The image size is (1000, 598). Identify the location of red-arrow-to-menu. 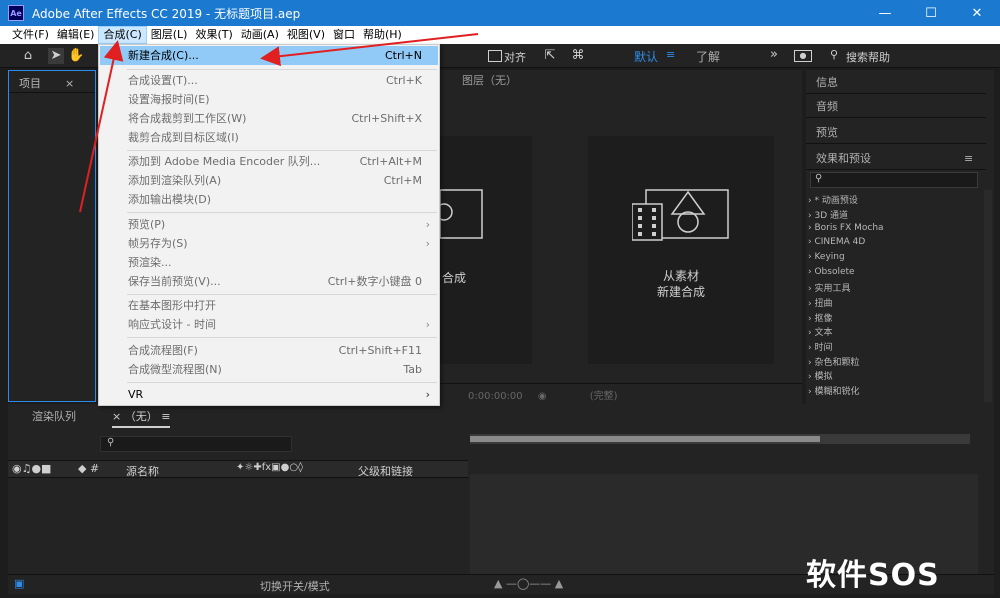
(101, 126).